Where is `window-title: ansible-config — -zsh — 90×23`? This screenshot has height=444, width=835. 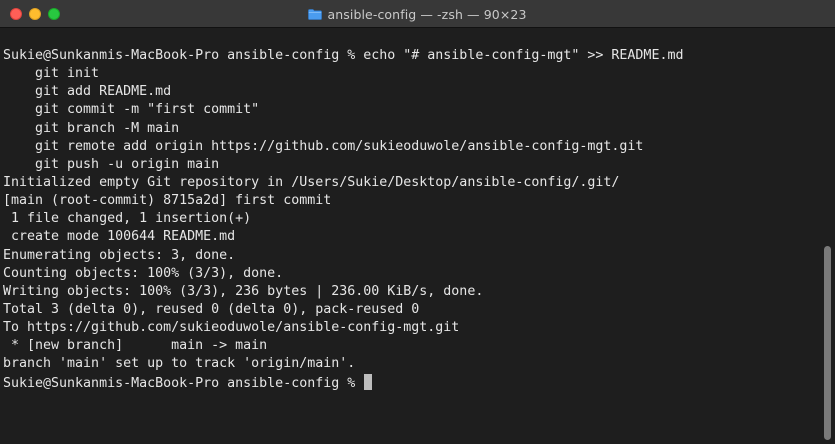 window-title: ansible-config — -zsh — 90×23 is located at coordinates (427, 14).